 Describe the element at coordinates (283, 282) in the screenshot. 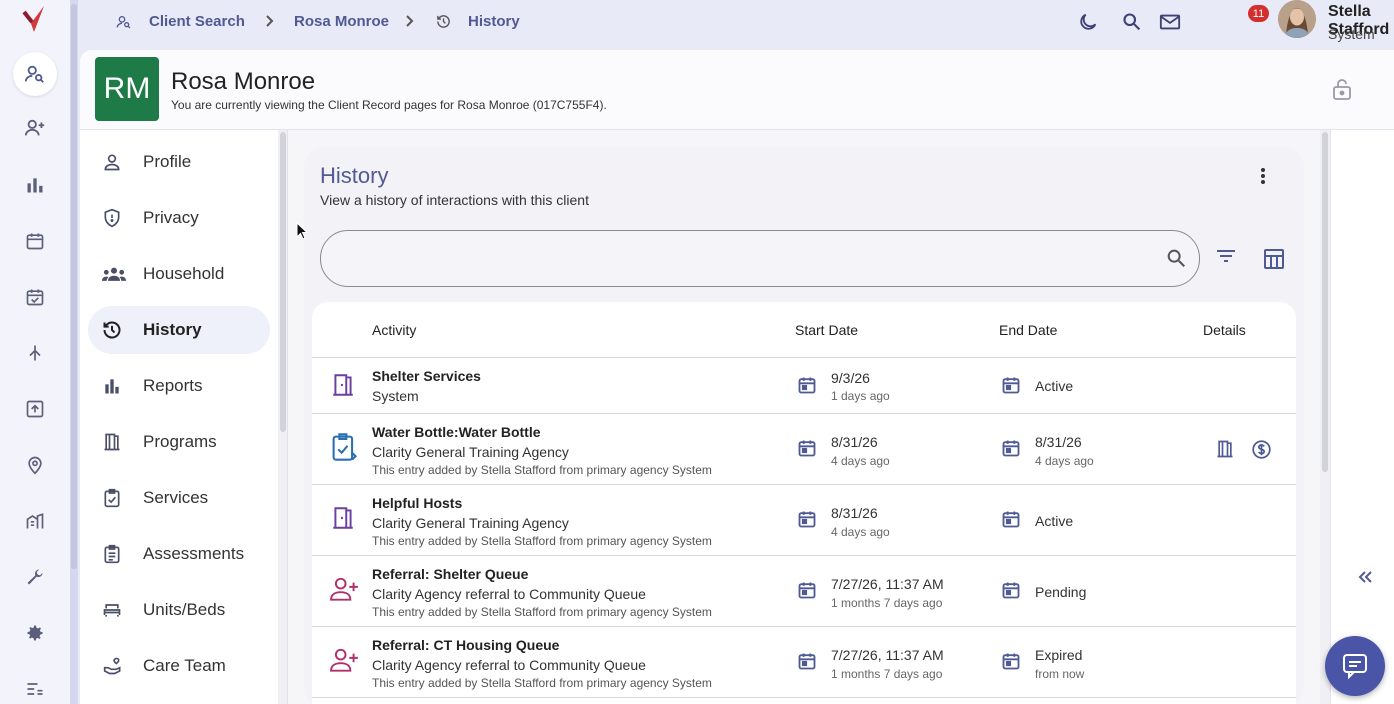

I see `client-nav-scrollbar-thumb` at that location.